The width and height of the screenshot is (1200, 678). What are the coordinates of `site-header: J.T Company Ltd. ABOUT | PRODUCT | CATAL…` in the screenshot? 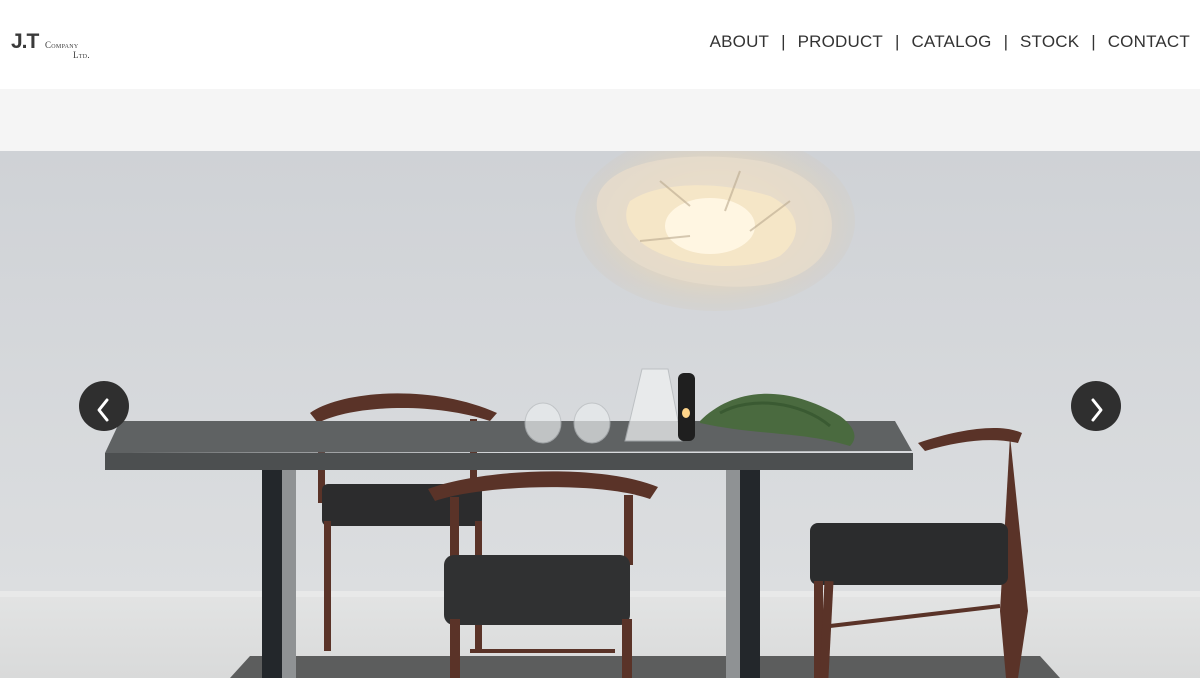 It's located at (600, 44).